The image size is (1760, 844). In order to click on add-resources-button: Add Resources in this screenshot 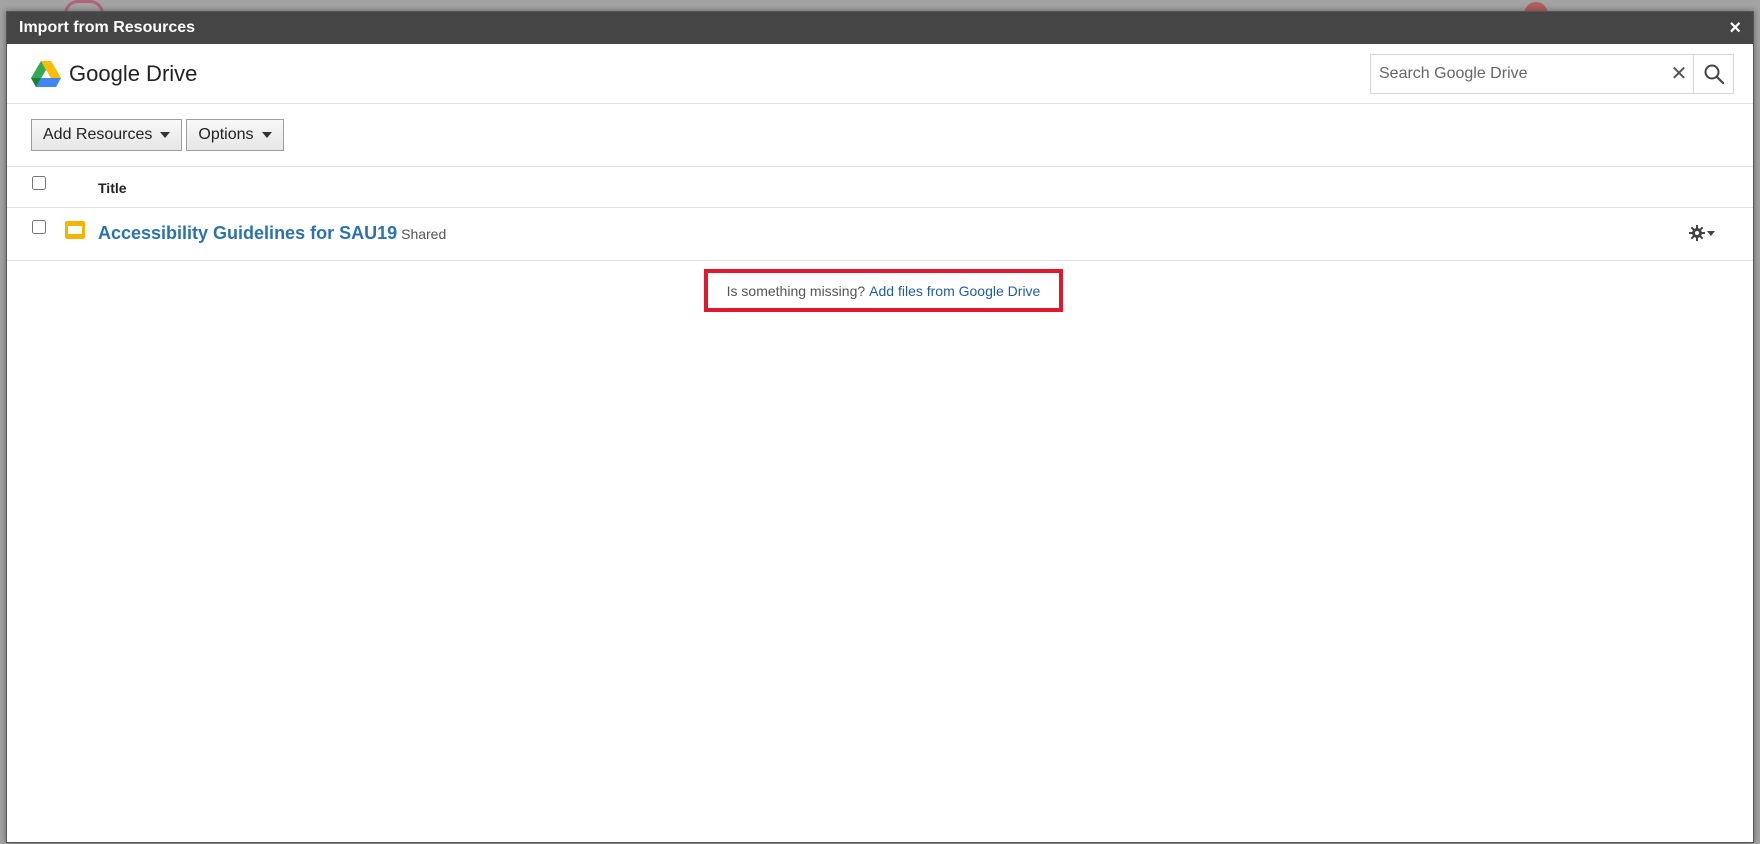, I will do `click(107, 135)`.